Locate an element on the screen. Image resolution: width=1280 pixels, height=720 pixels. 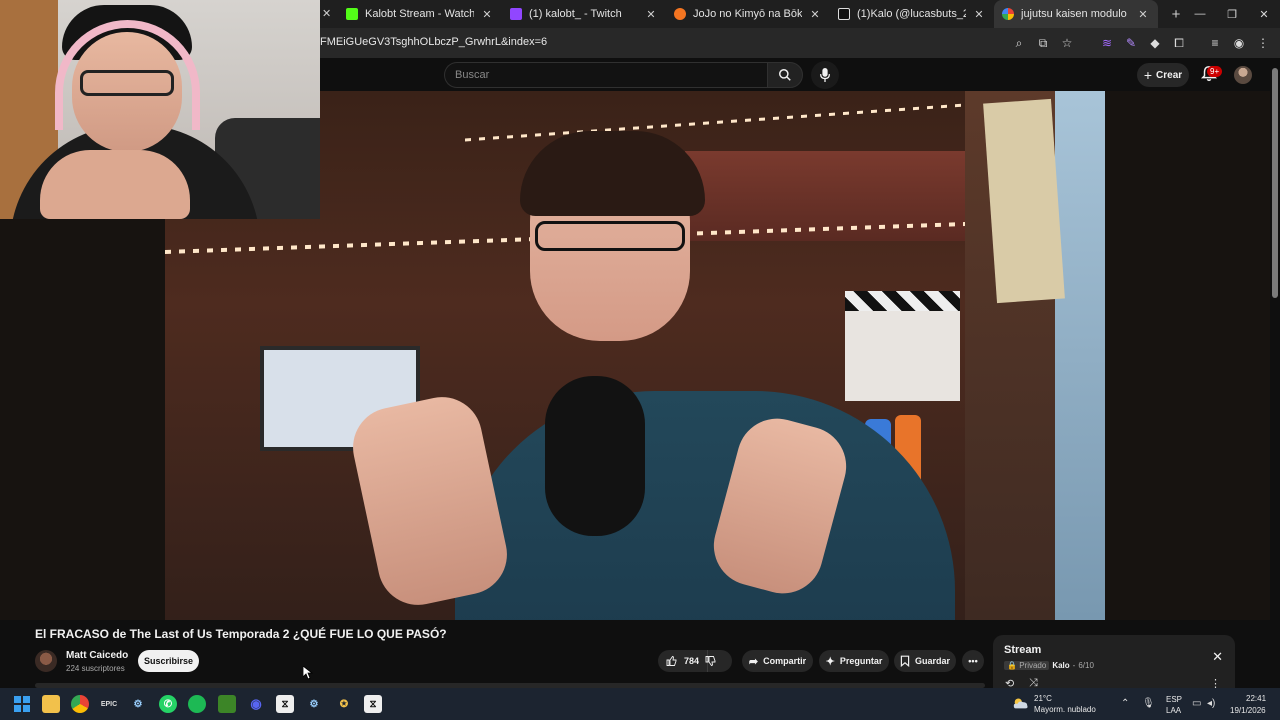
tab-tiktok: (1)Kalo (@lucasbuts_22bs) | Tik ✕ is located at coordinates (912, 14).